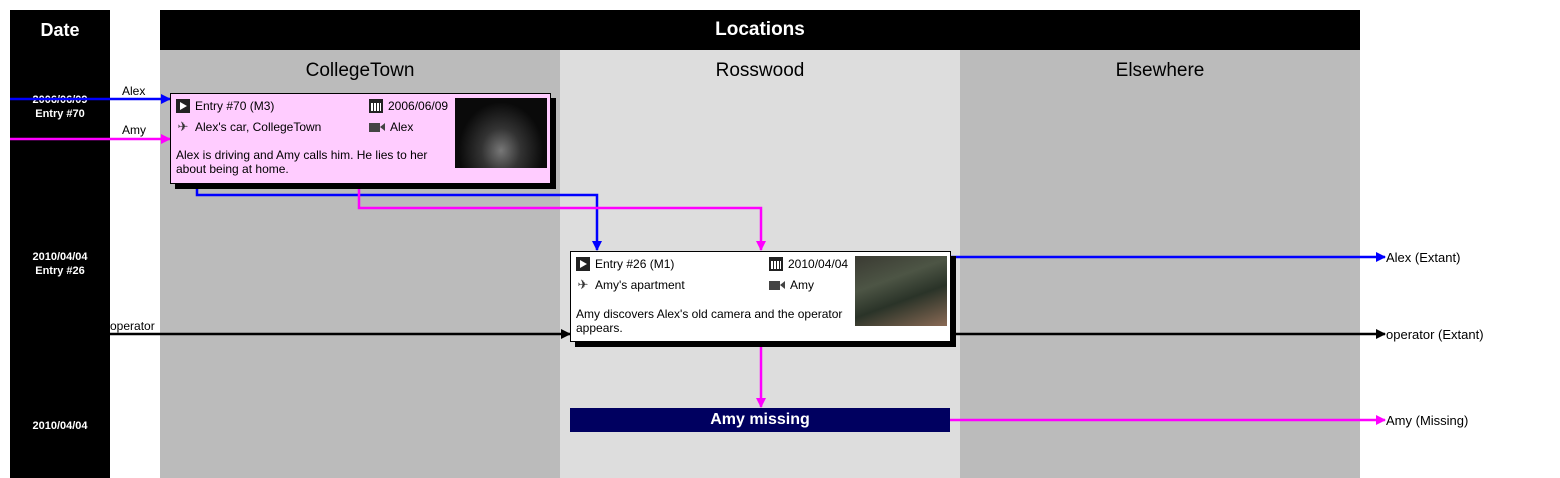  Describe the element at coordinates (802, 285) in the screenshot. I see `entry-camera: Amy` at that location.